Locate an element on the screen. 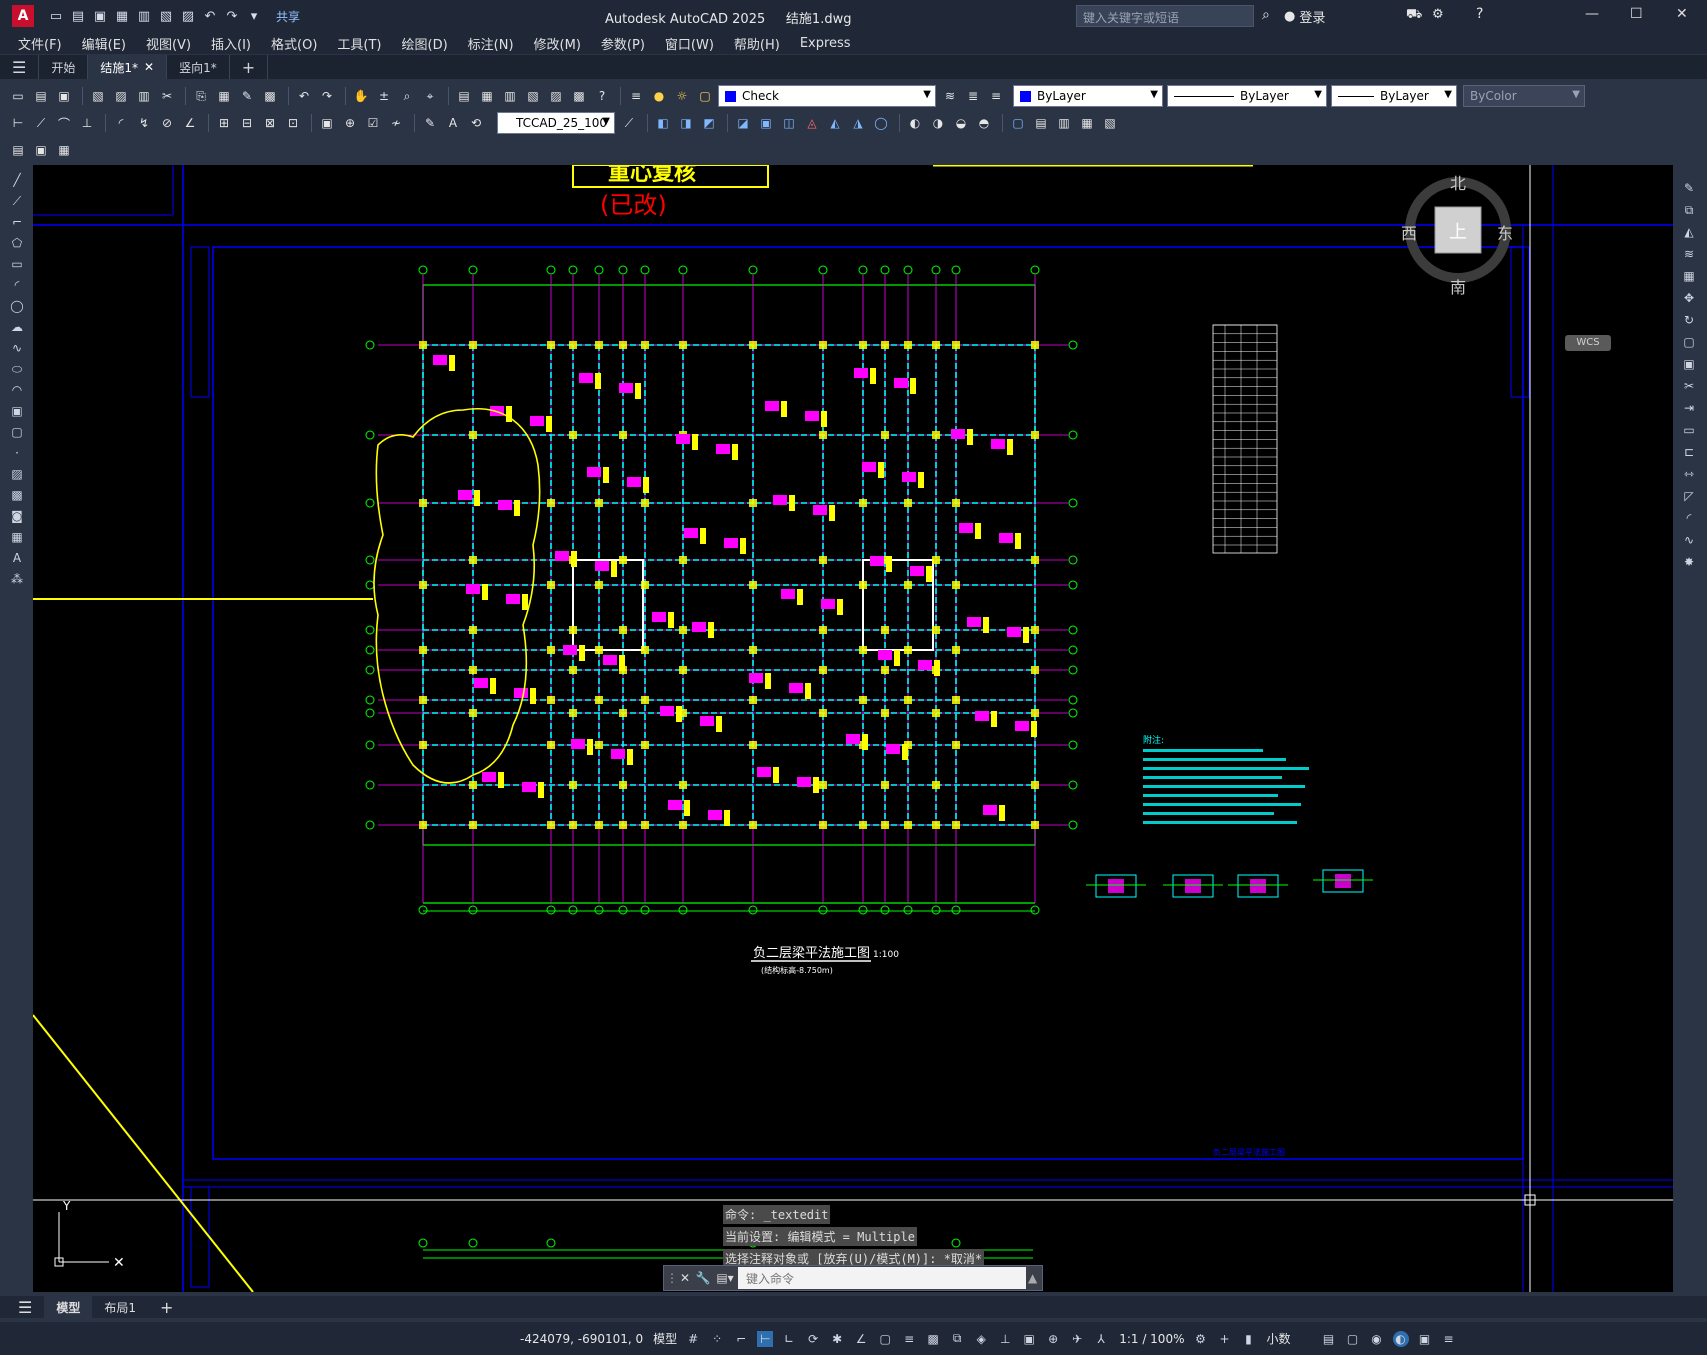 The width and height of the screenshot is (1707, 1355). command-expand-icon: ▲ is located at coordinates (1035, 1278).